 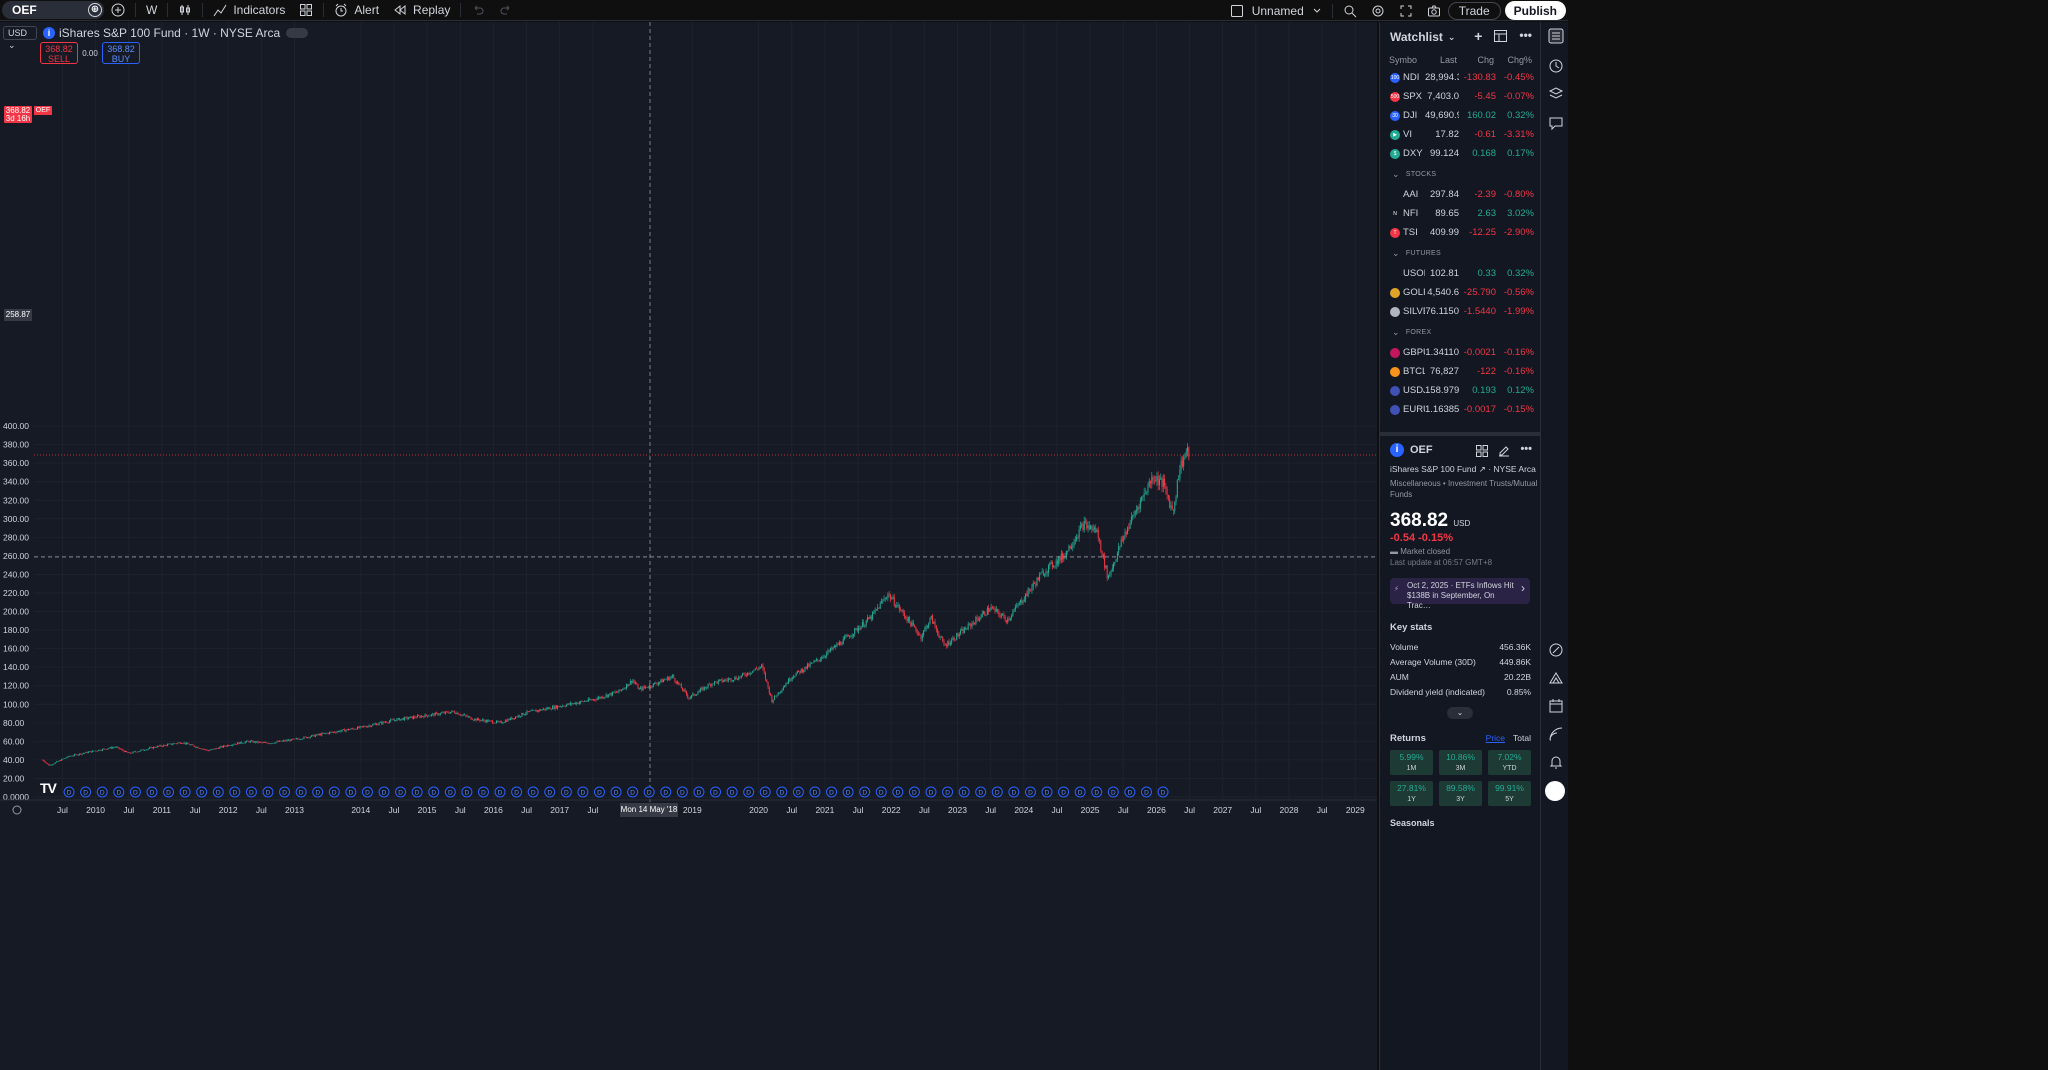 What do you see at coordinates (1433, 469) in the screenshot?
I see `details-name: iShares S&P 100 Fund` at bounding box center [1433, 469].